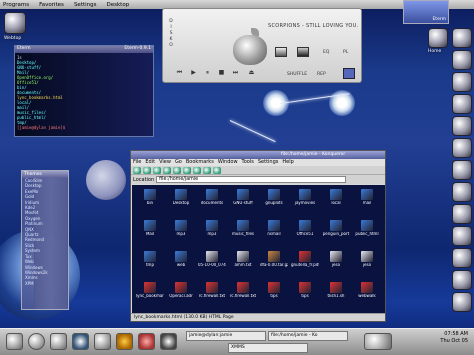  I want to click on mail-icon, so click(462, 82).